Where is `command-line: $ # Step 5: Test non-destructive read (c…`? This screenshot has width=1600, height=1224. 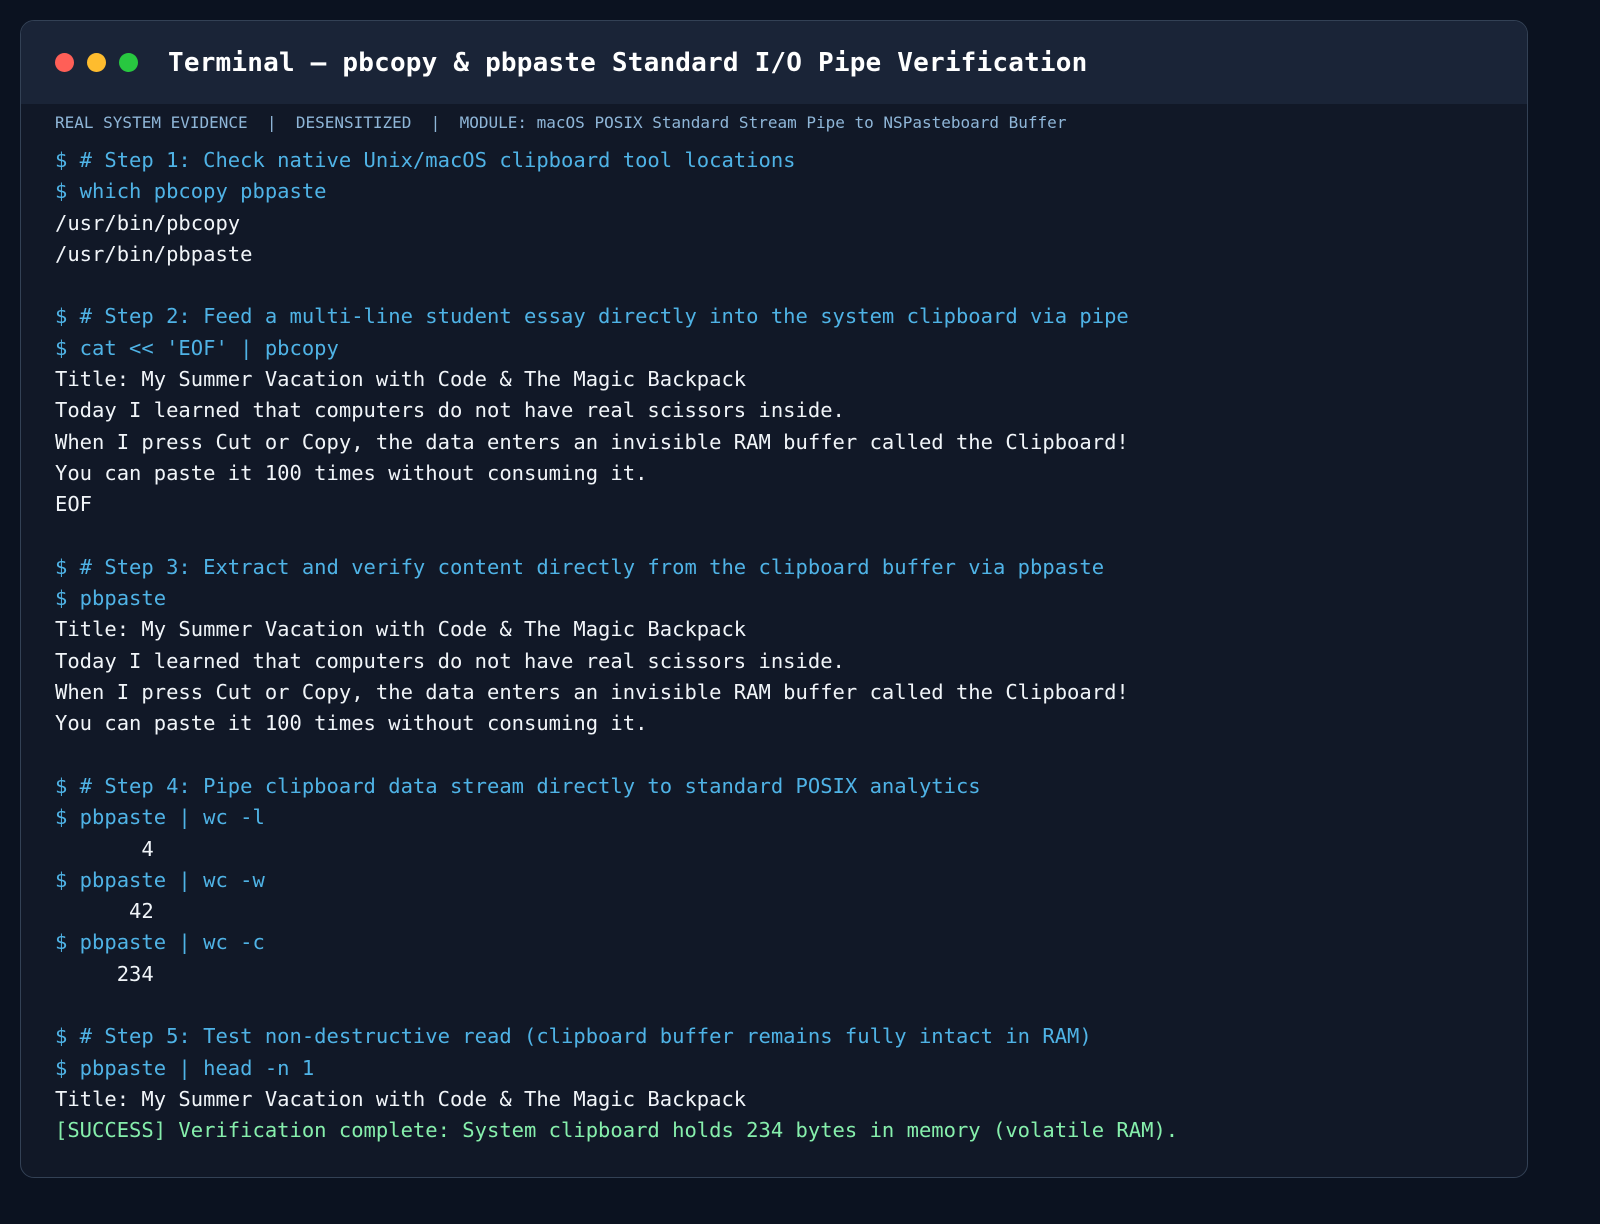
command-line: $ # Step 5: Test non-destructive read (c… is located at coordinates (573, 1036).